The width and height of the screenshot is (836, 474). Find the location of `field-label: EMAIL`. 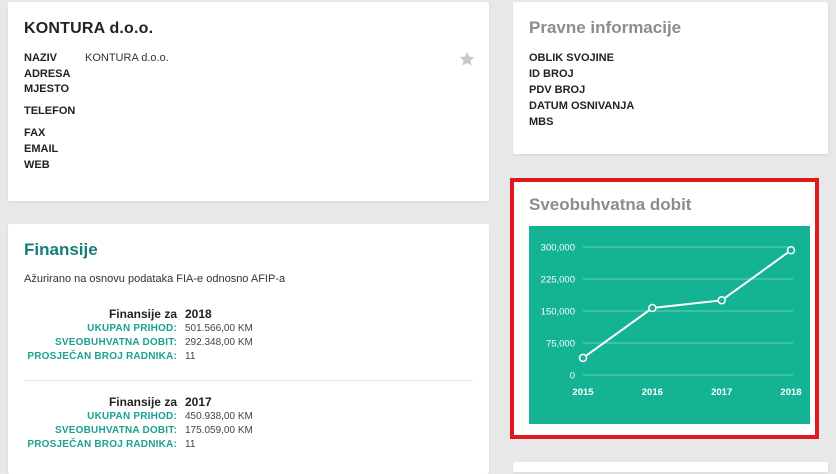

field-label: EMAIL is located at coordinates (41, 149).